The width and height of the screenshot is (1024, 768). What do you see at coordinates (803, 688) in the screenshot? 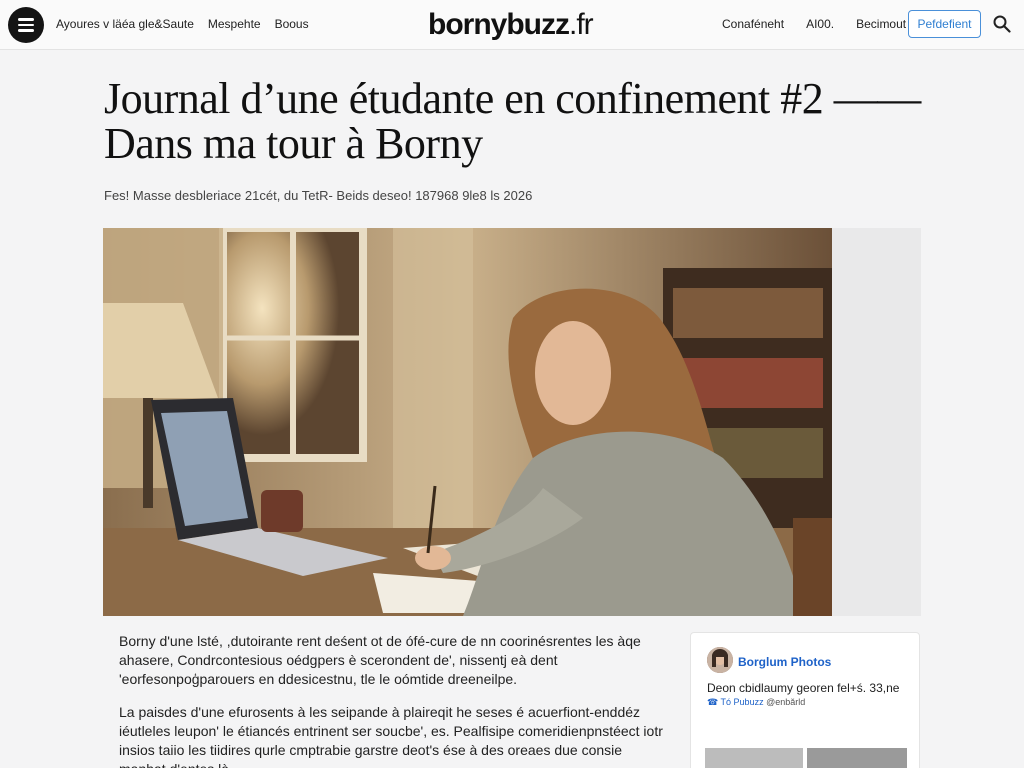
I see `card-text: Deon cbidlaumy georen fel+ś. 33,ne` at bounding box center [803, 688].